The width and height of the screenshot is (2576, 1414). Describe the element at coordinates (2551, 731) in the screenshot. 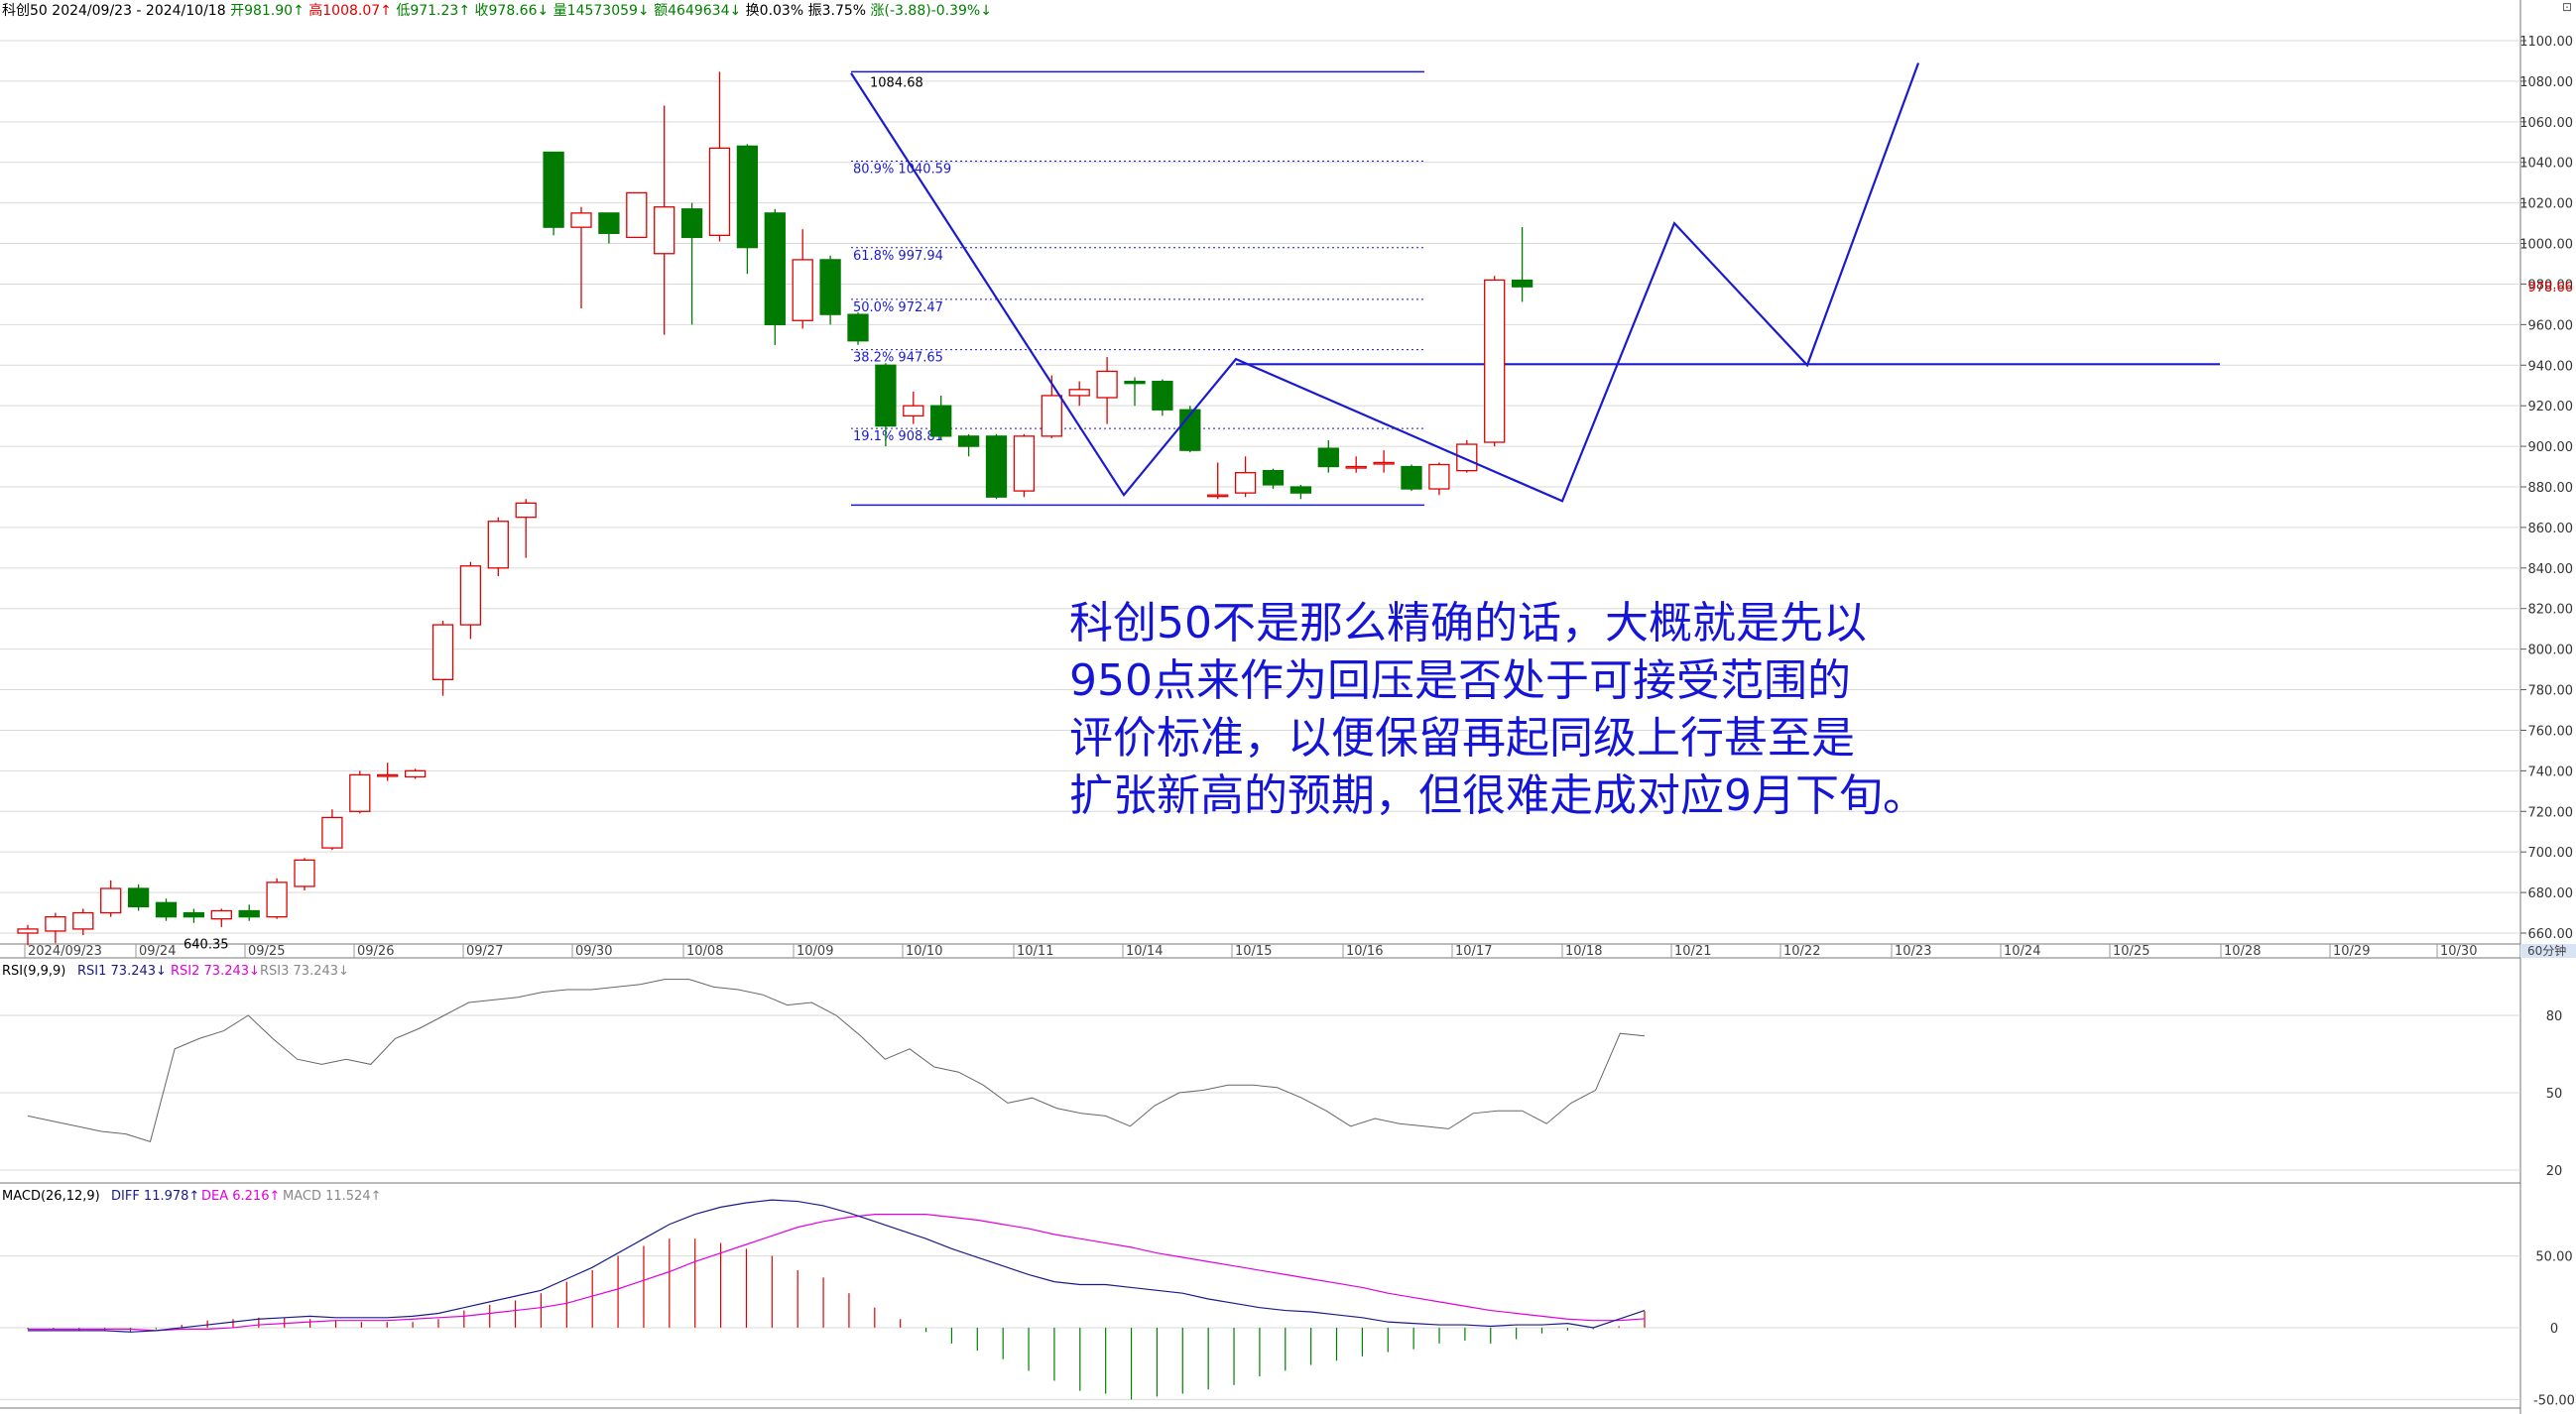

I see `y-tick-label: 760.00` at that location.